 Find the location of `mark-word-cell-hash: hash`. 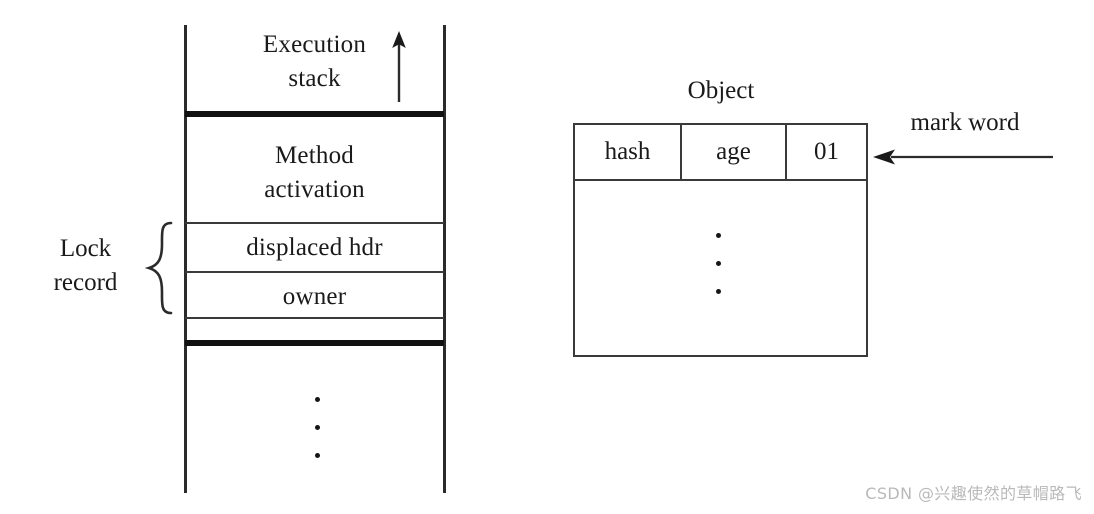

mark-word-cell-hash: hash is located at coordinates (628, 152).